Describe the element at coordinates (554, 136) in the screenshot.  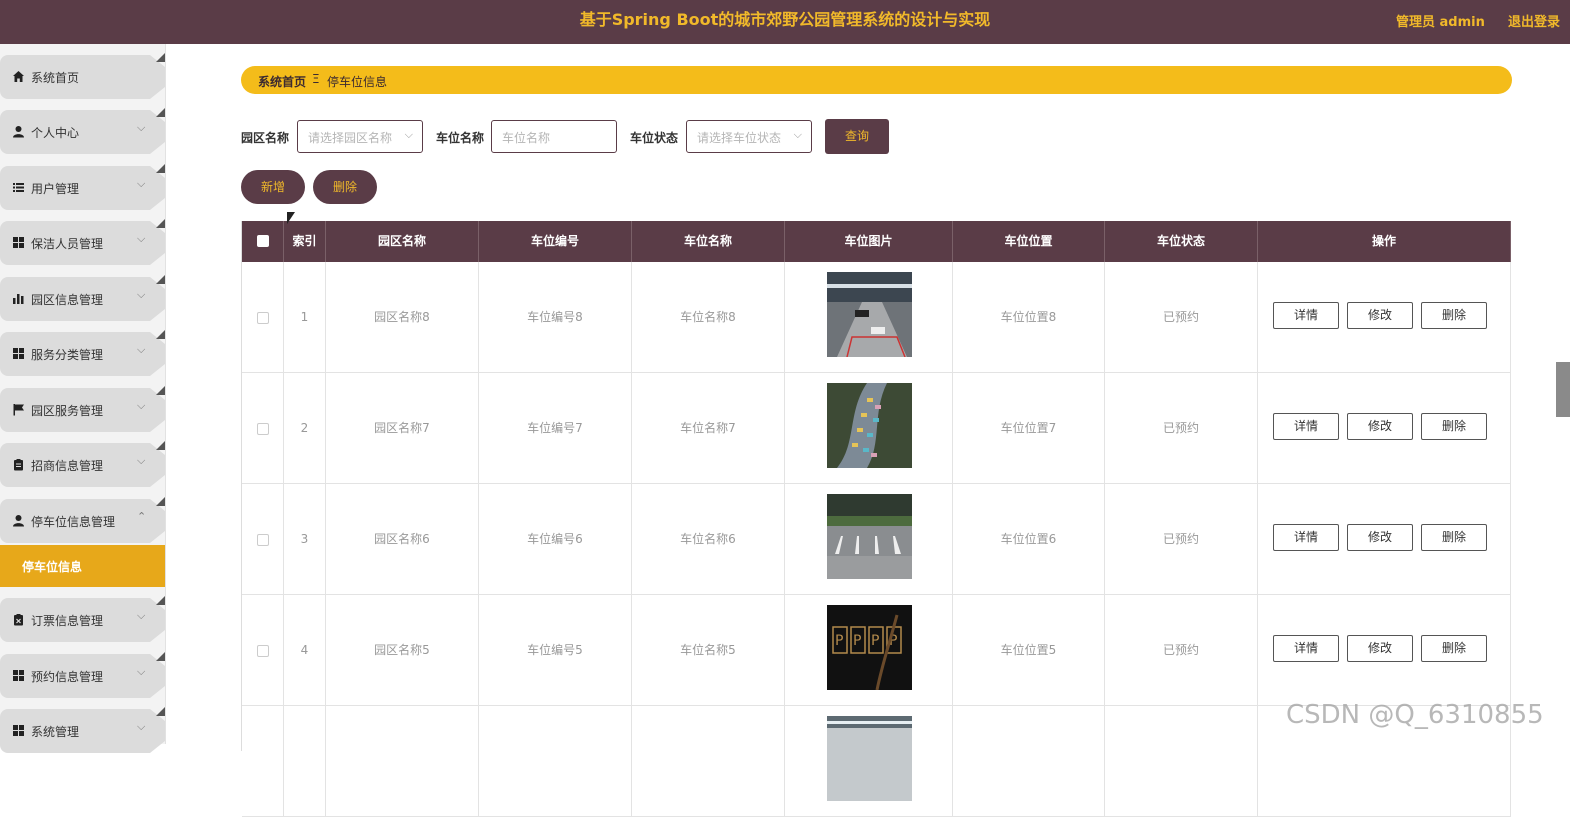
I see `space-name-input: 车位名称` at that location.